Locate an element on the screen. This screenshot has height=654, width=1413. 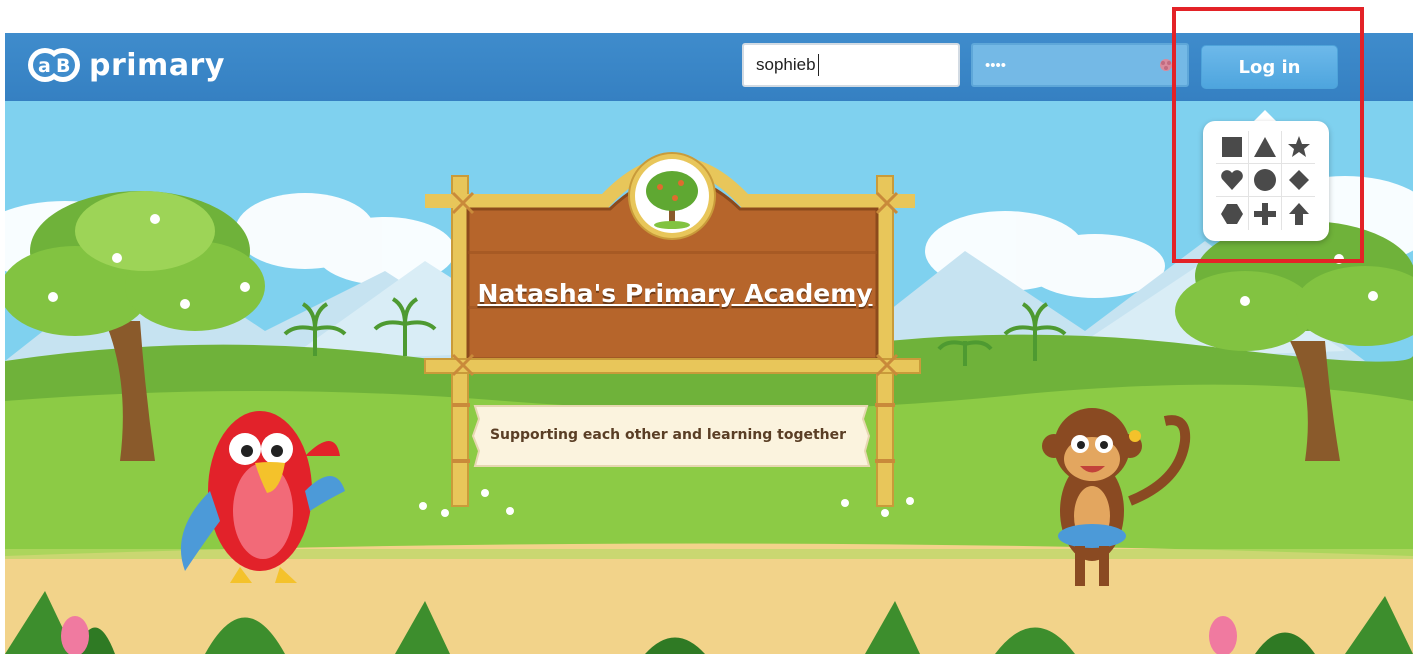
picture-password-popup is located at coordinates (1266, 181).